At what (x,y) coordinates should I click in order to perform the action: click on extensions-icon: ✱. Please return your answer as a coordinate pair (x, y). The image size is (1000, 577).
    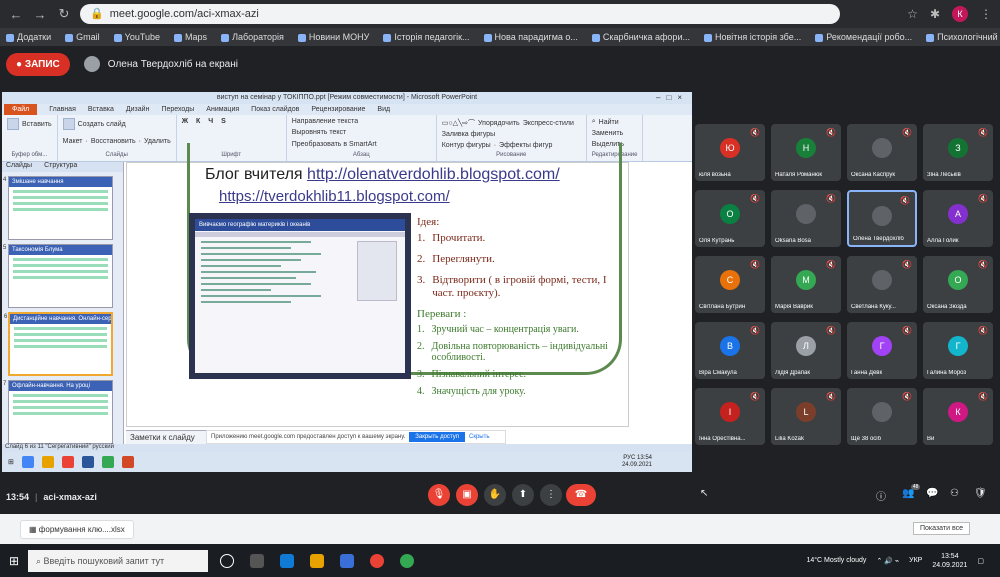
    Looking at the image, I should click on (935, 14).